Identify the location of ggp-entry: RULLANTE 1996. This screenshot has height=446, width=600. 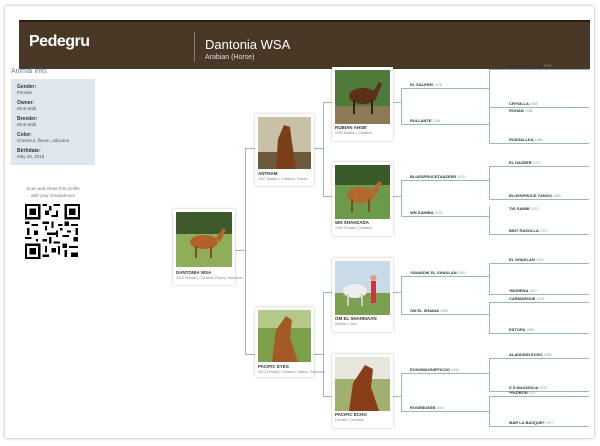
(425, 120).